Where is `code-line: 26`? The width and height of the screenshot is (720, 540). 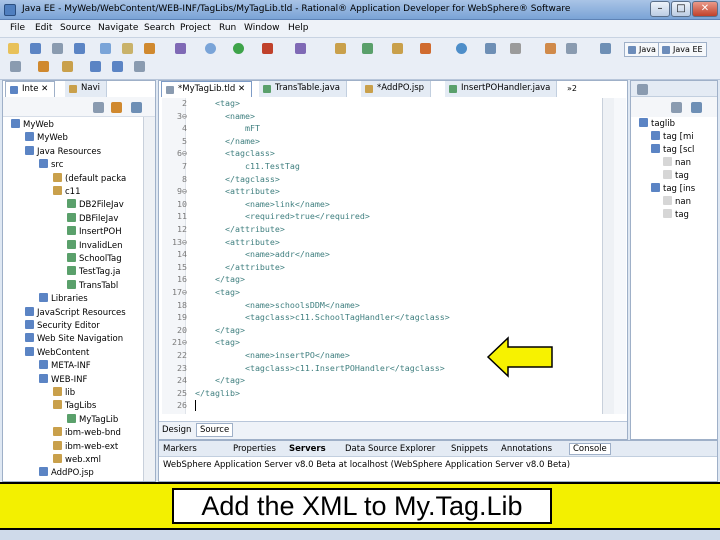
code-line: 26 is located at coordinates (388, 405).